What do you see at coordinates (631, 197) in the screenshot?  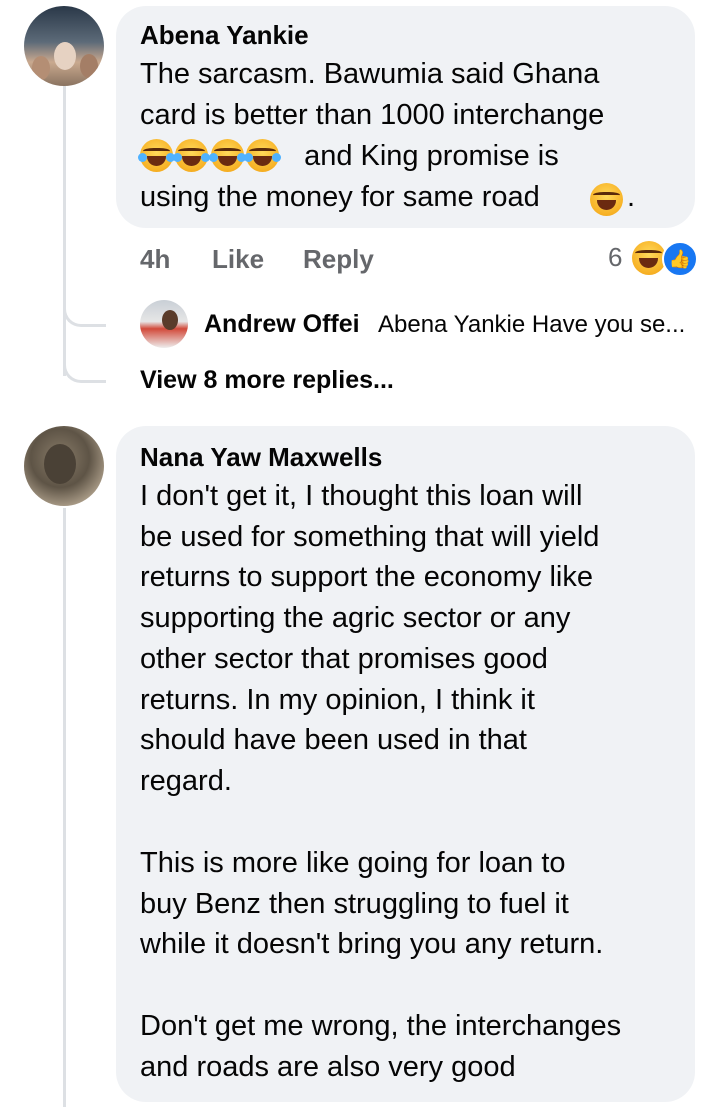 I see `comment-text-line-5: .` at bounding box center [631, 197].